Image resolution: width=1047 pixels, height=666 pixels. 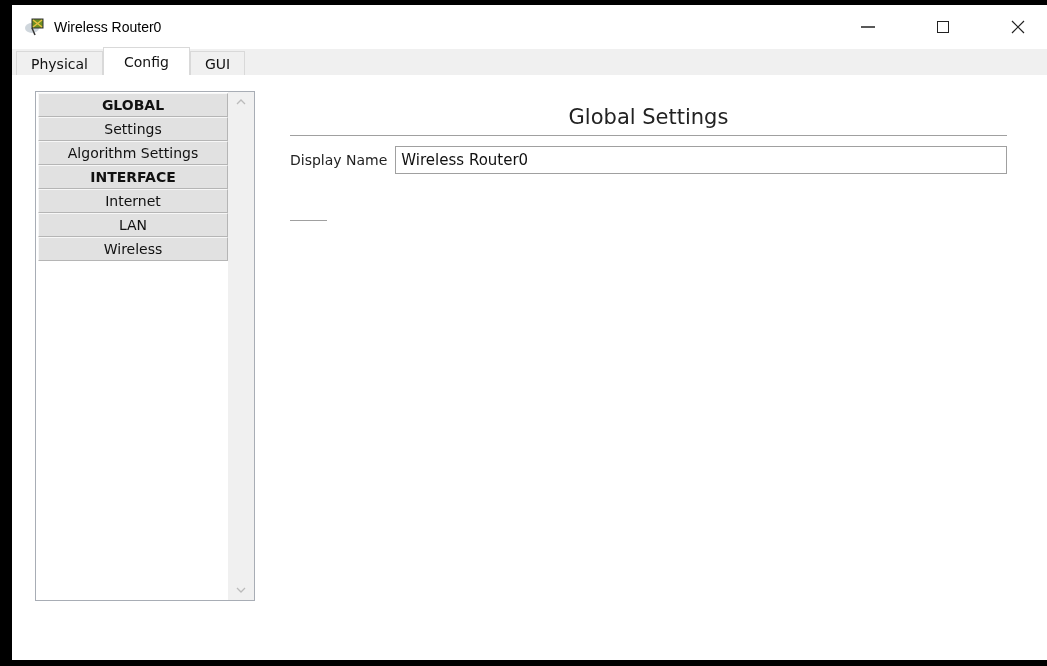 I want to click on tab: GUI, so click(x=217, y=63).